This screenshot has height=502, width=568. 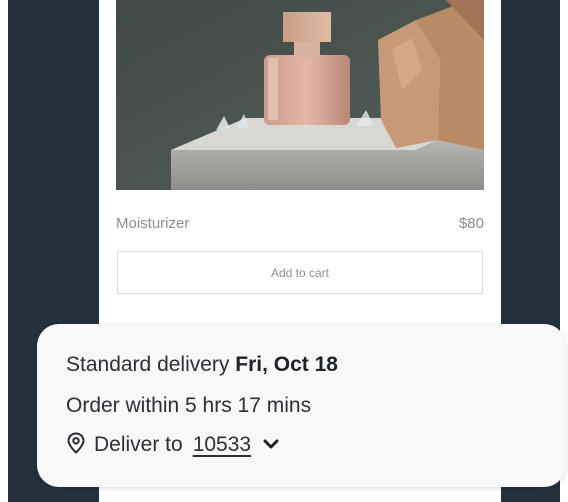 I want to click on delivery-date: Fri, Oct 18, so click(x=286, y=364).